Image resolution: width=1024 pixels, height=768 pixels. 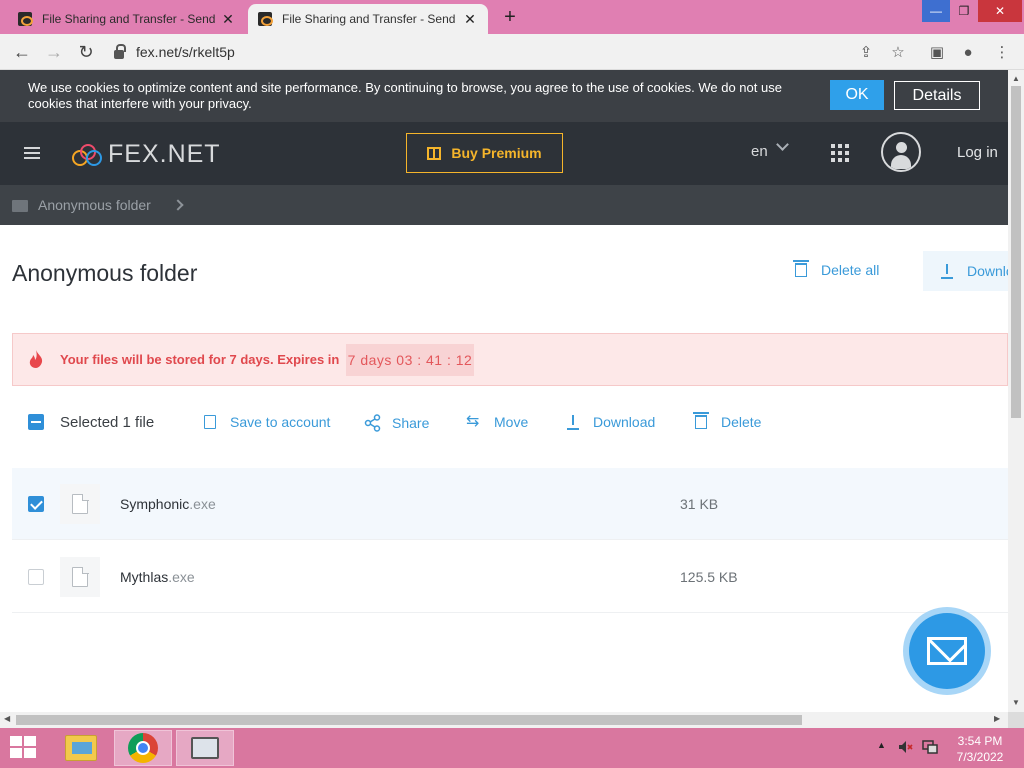 I want to click on browser-toolbar: ← → ↻ fex.net/s/rkelt5p ⇪ ☆ ▣ ● ⋮, so click(x=512, y=52).